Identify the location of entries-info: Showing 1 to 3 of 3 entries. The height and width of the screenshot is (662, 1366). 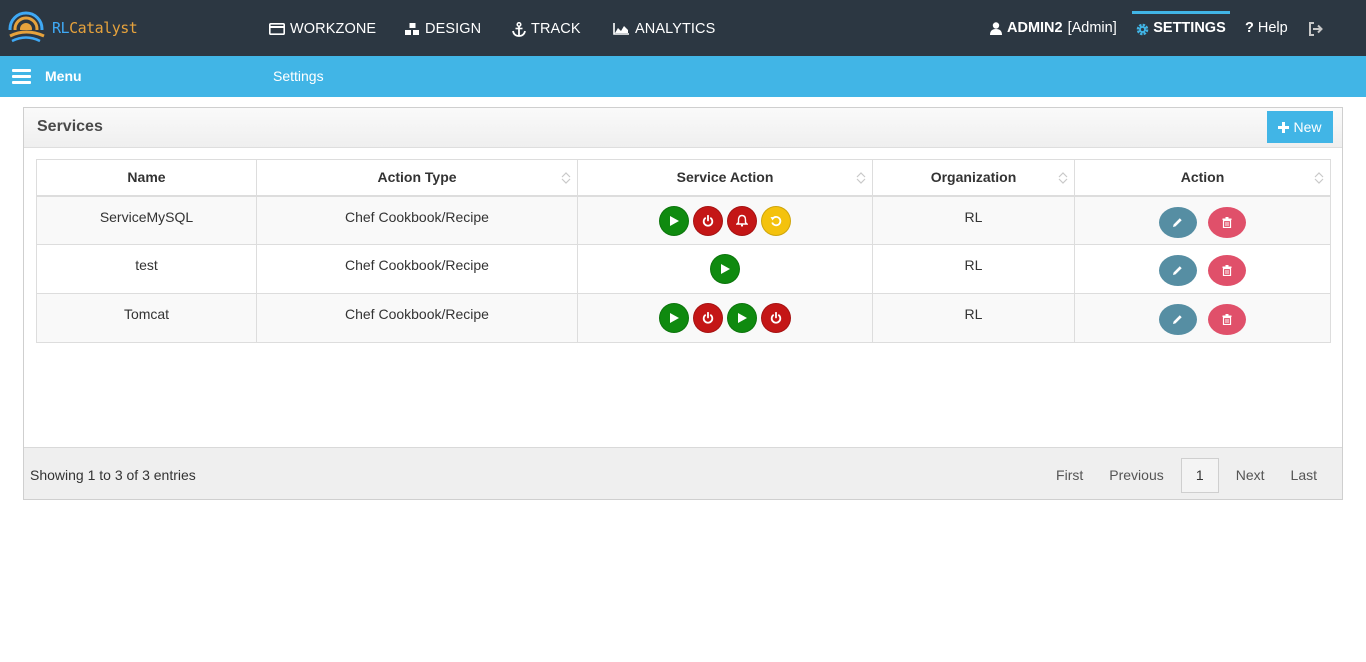
(113, 475).